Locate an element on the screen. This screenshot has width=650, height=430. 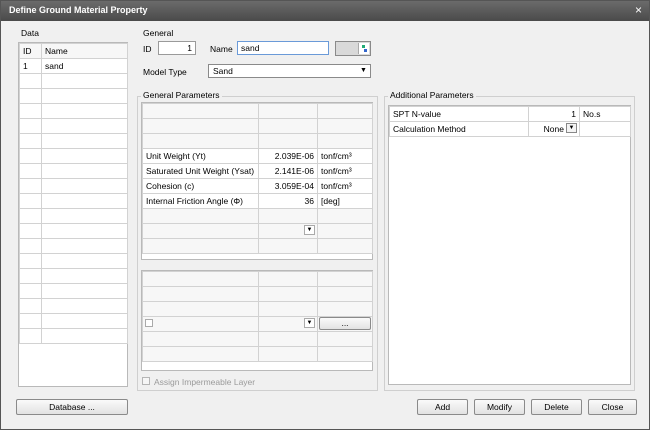
calculation-method-value: None is located at coordinates (553, 129).